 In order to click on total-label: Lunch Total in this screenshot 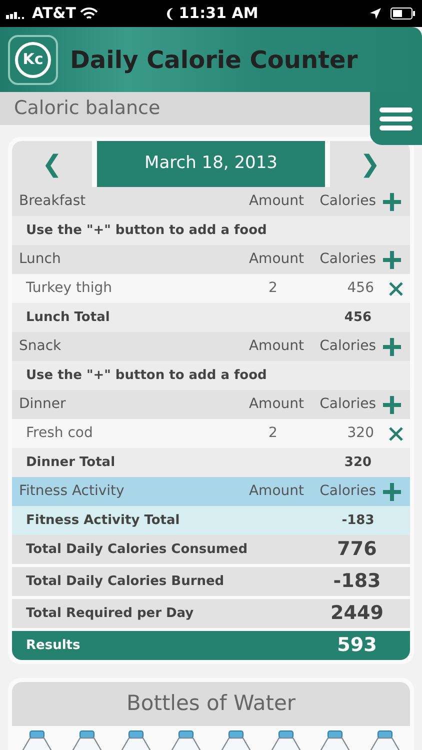, I will do `click(68, 317)`.